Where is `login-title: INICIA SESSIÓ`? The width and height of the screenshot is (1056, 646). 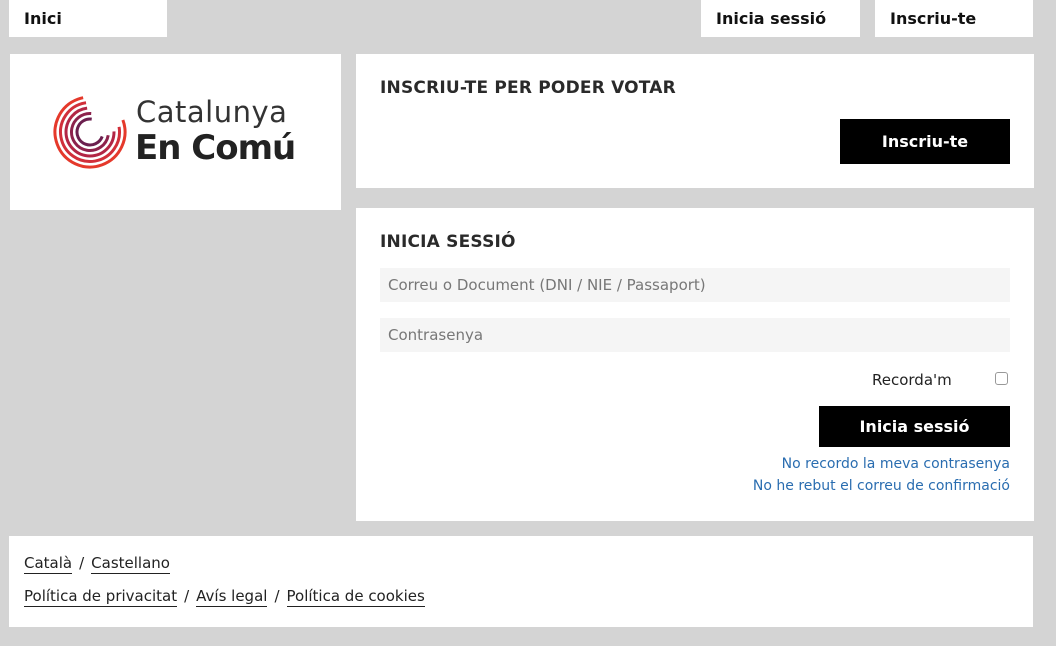
login-title: INICIA SESSIÓ is located at coordinates (448, 242).